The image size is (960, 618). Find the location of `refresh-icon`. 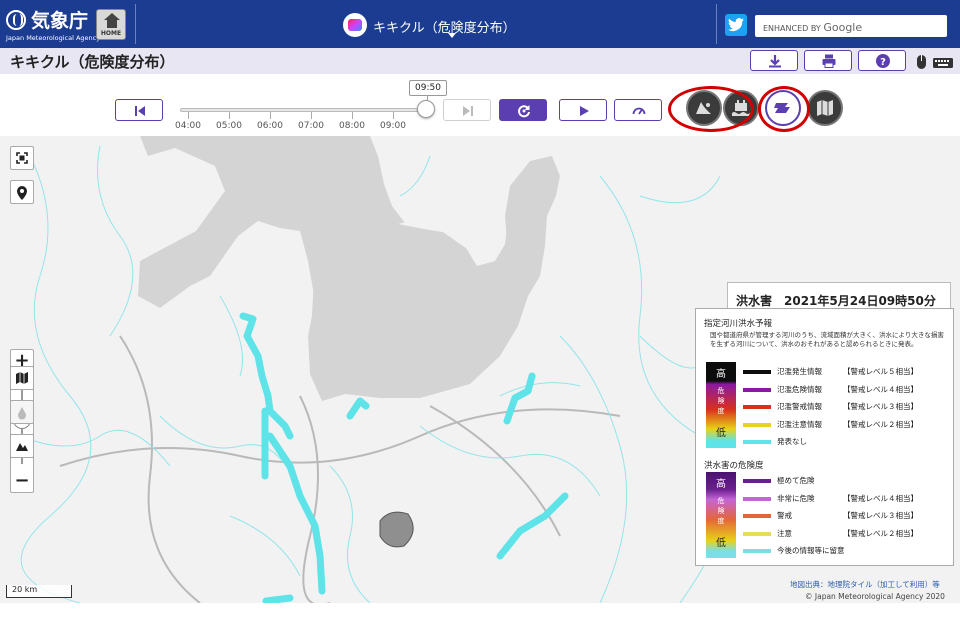

refresh-icon is located at coordinates (524, 111).